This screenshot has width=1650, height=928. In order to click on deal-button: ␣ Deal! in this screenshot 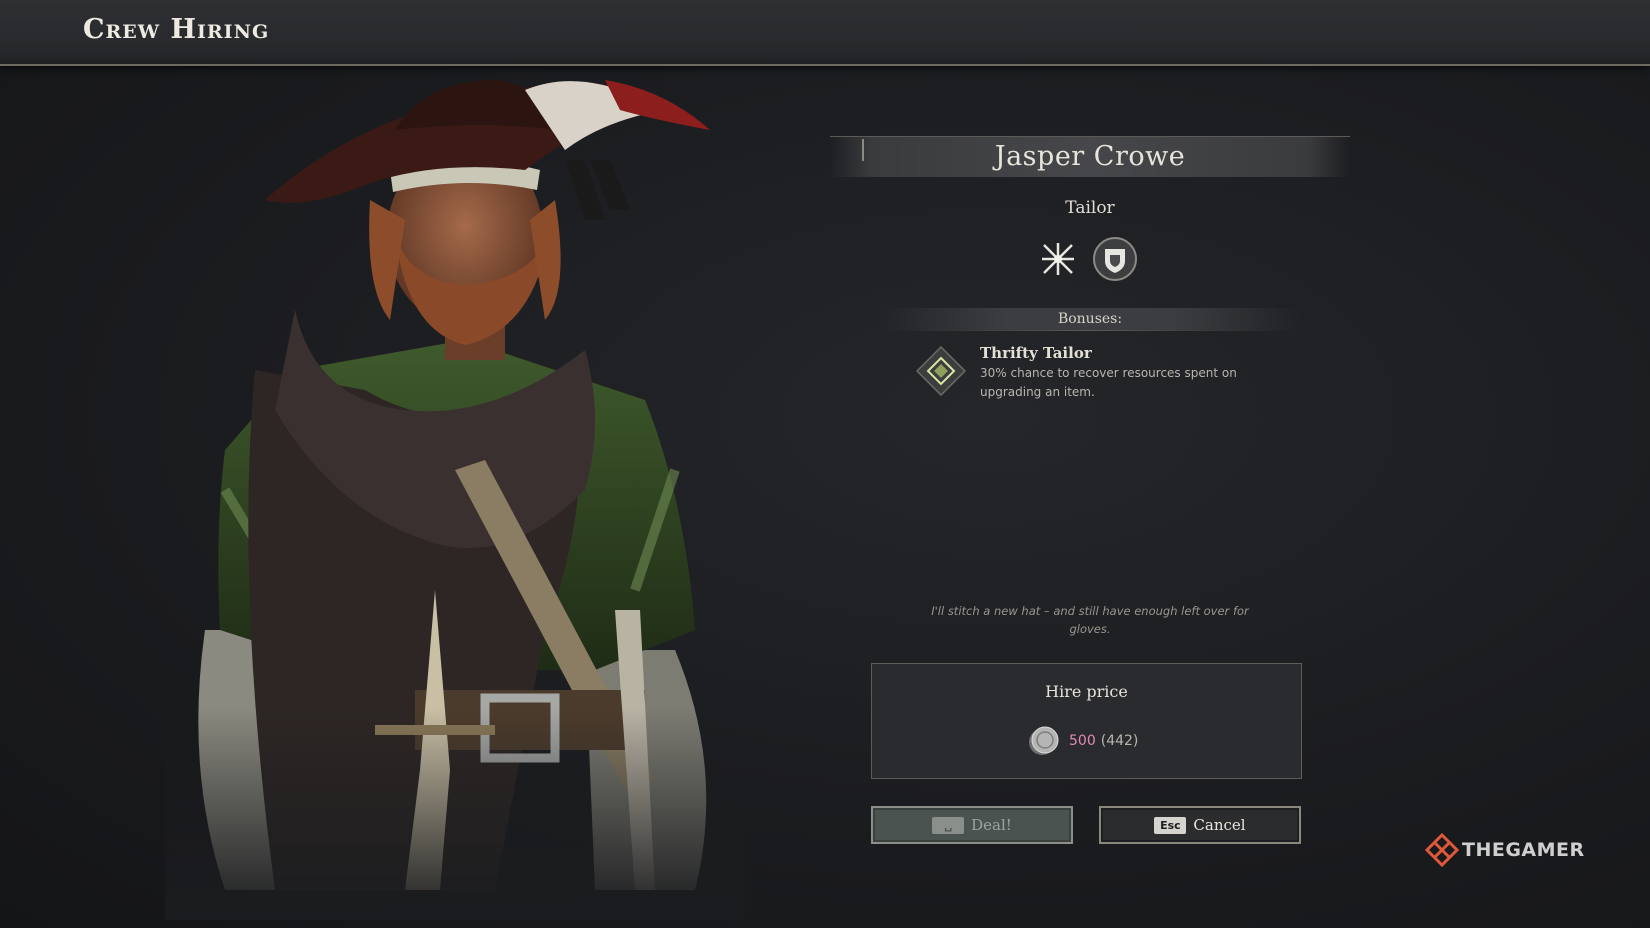, I will do `click(972, 825)`.